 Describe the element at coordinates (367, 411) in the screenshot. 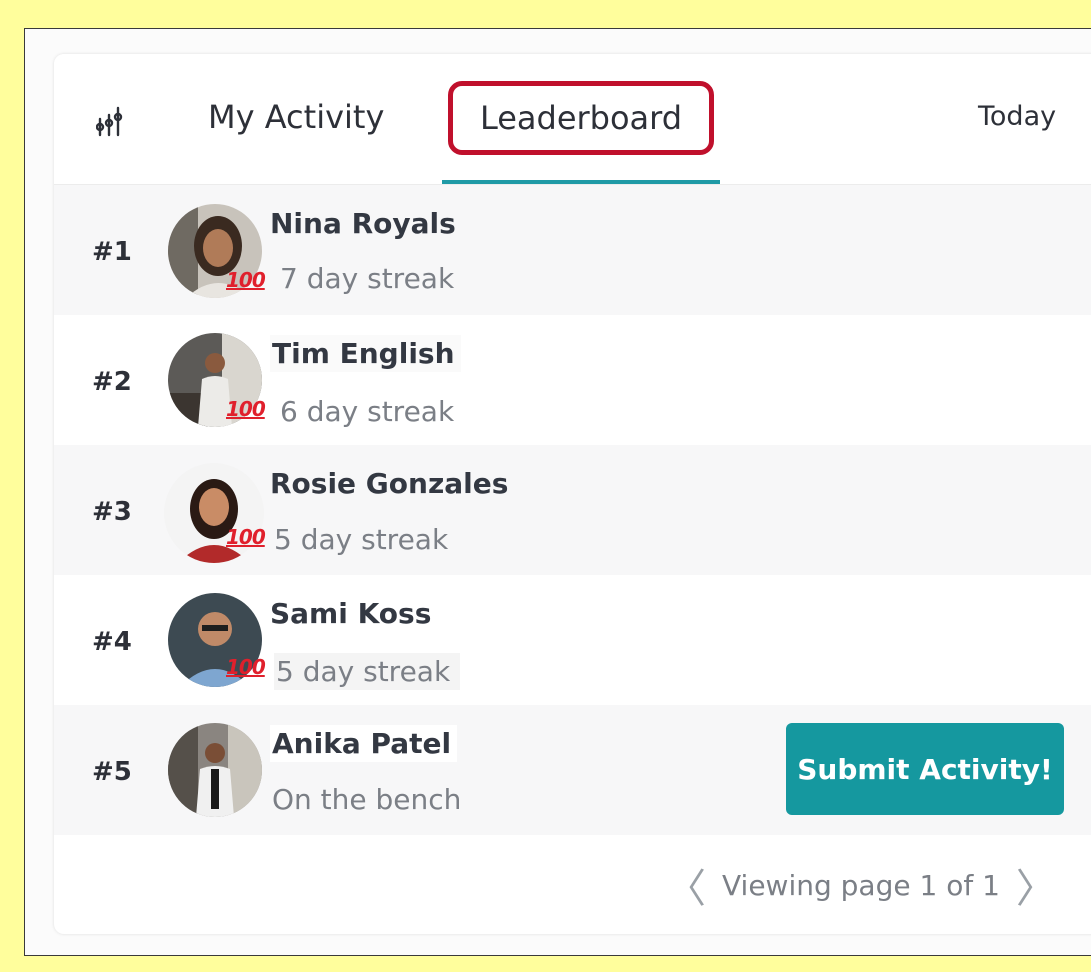

I see `streak-text: 6 day streak` at that location.